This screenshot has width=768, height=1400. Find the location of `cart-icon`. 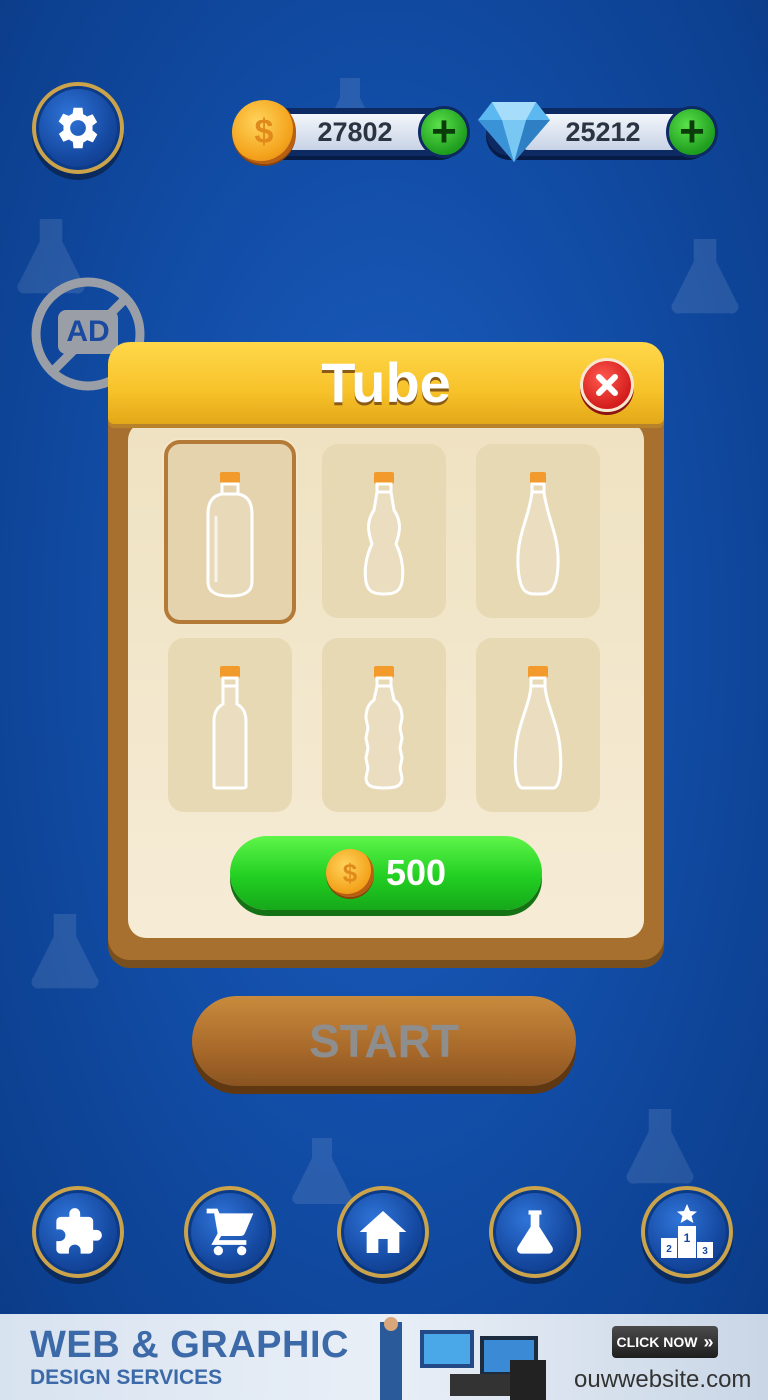

cart-icon is located at coordinates (230, 1232).